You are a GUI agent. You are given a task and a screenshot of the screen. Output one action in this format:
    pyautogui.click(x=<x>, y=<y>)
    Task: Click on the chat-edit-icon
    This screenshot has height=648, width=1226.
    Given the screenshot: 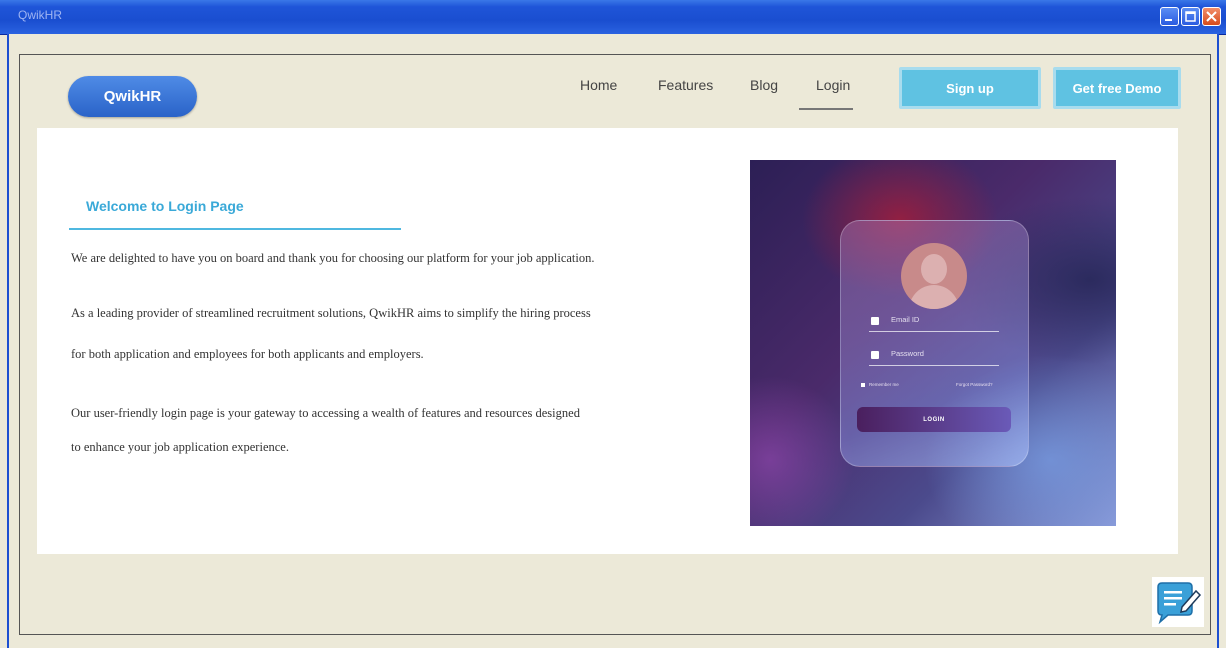 What is the action you would take?
    pyautogui.click(x=1179, y=603)
    